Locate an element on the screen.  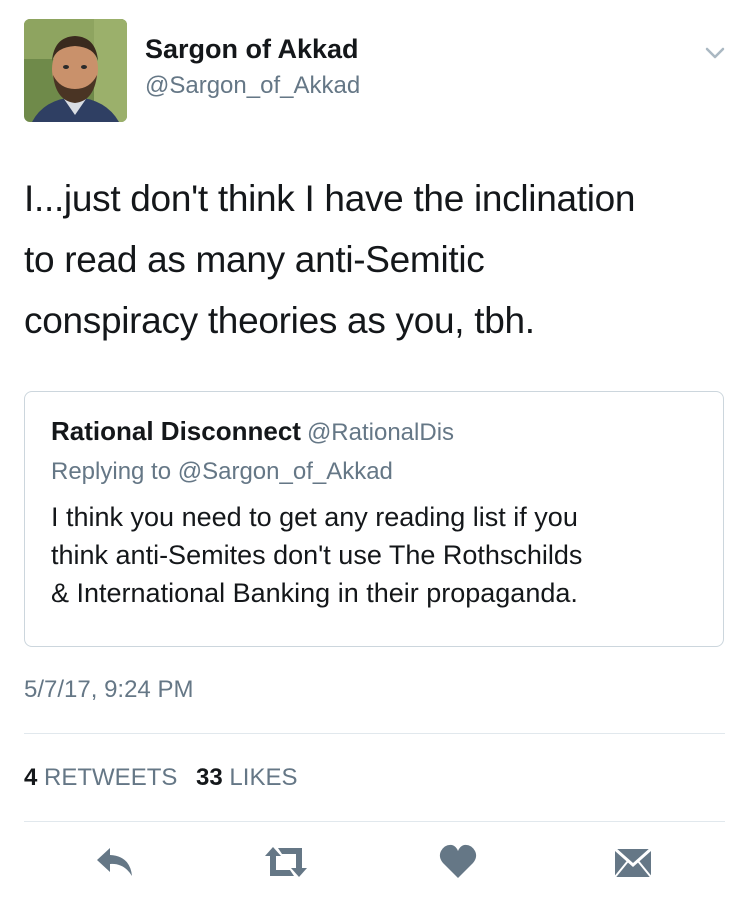
retweet-stat: 4 RETWEETS is located at coordinates (100, 777).